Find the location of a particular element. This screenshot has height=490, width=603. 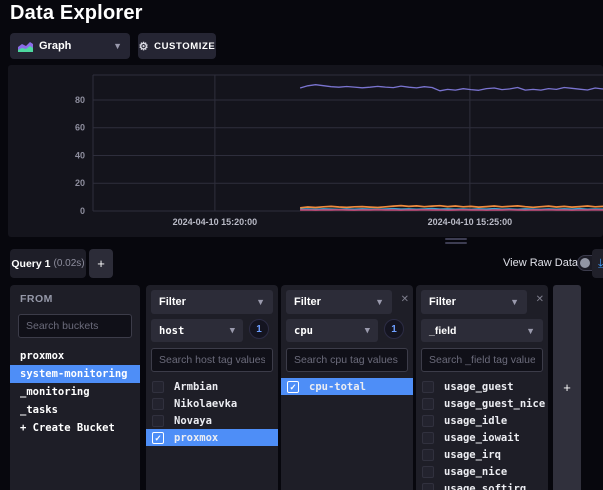

tag-value-label: usage_guest is located at coordinates (479, 386).